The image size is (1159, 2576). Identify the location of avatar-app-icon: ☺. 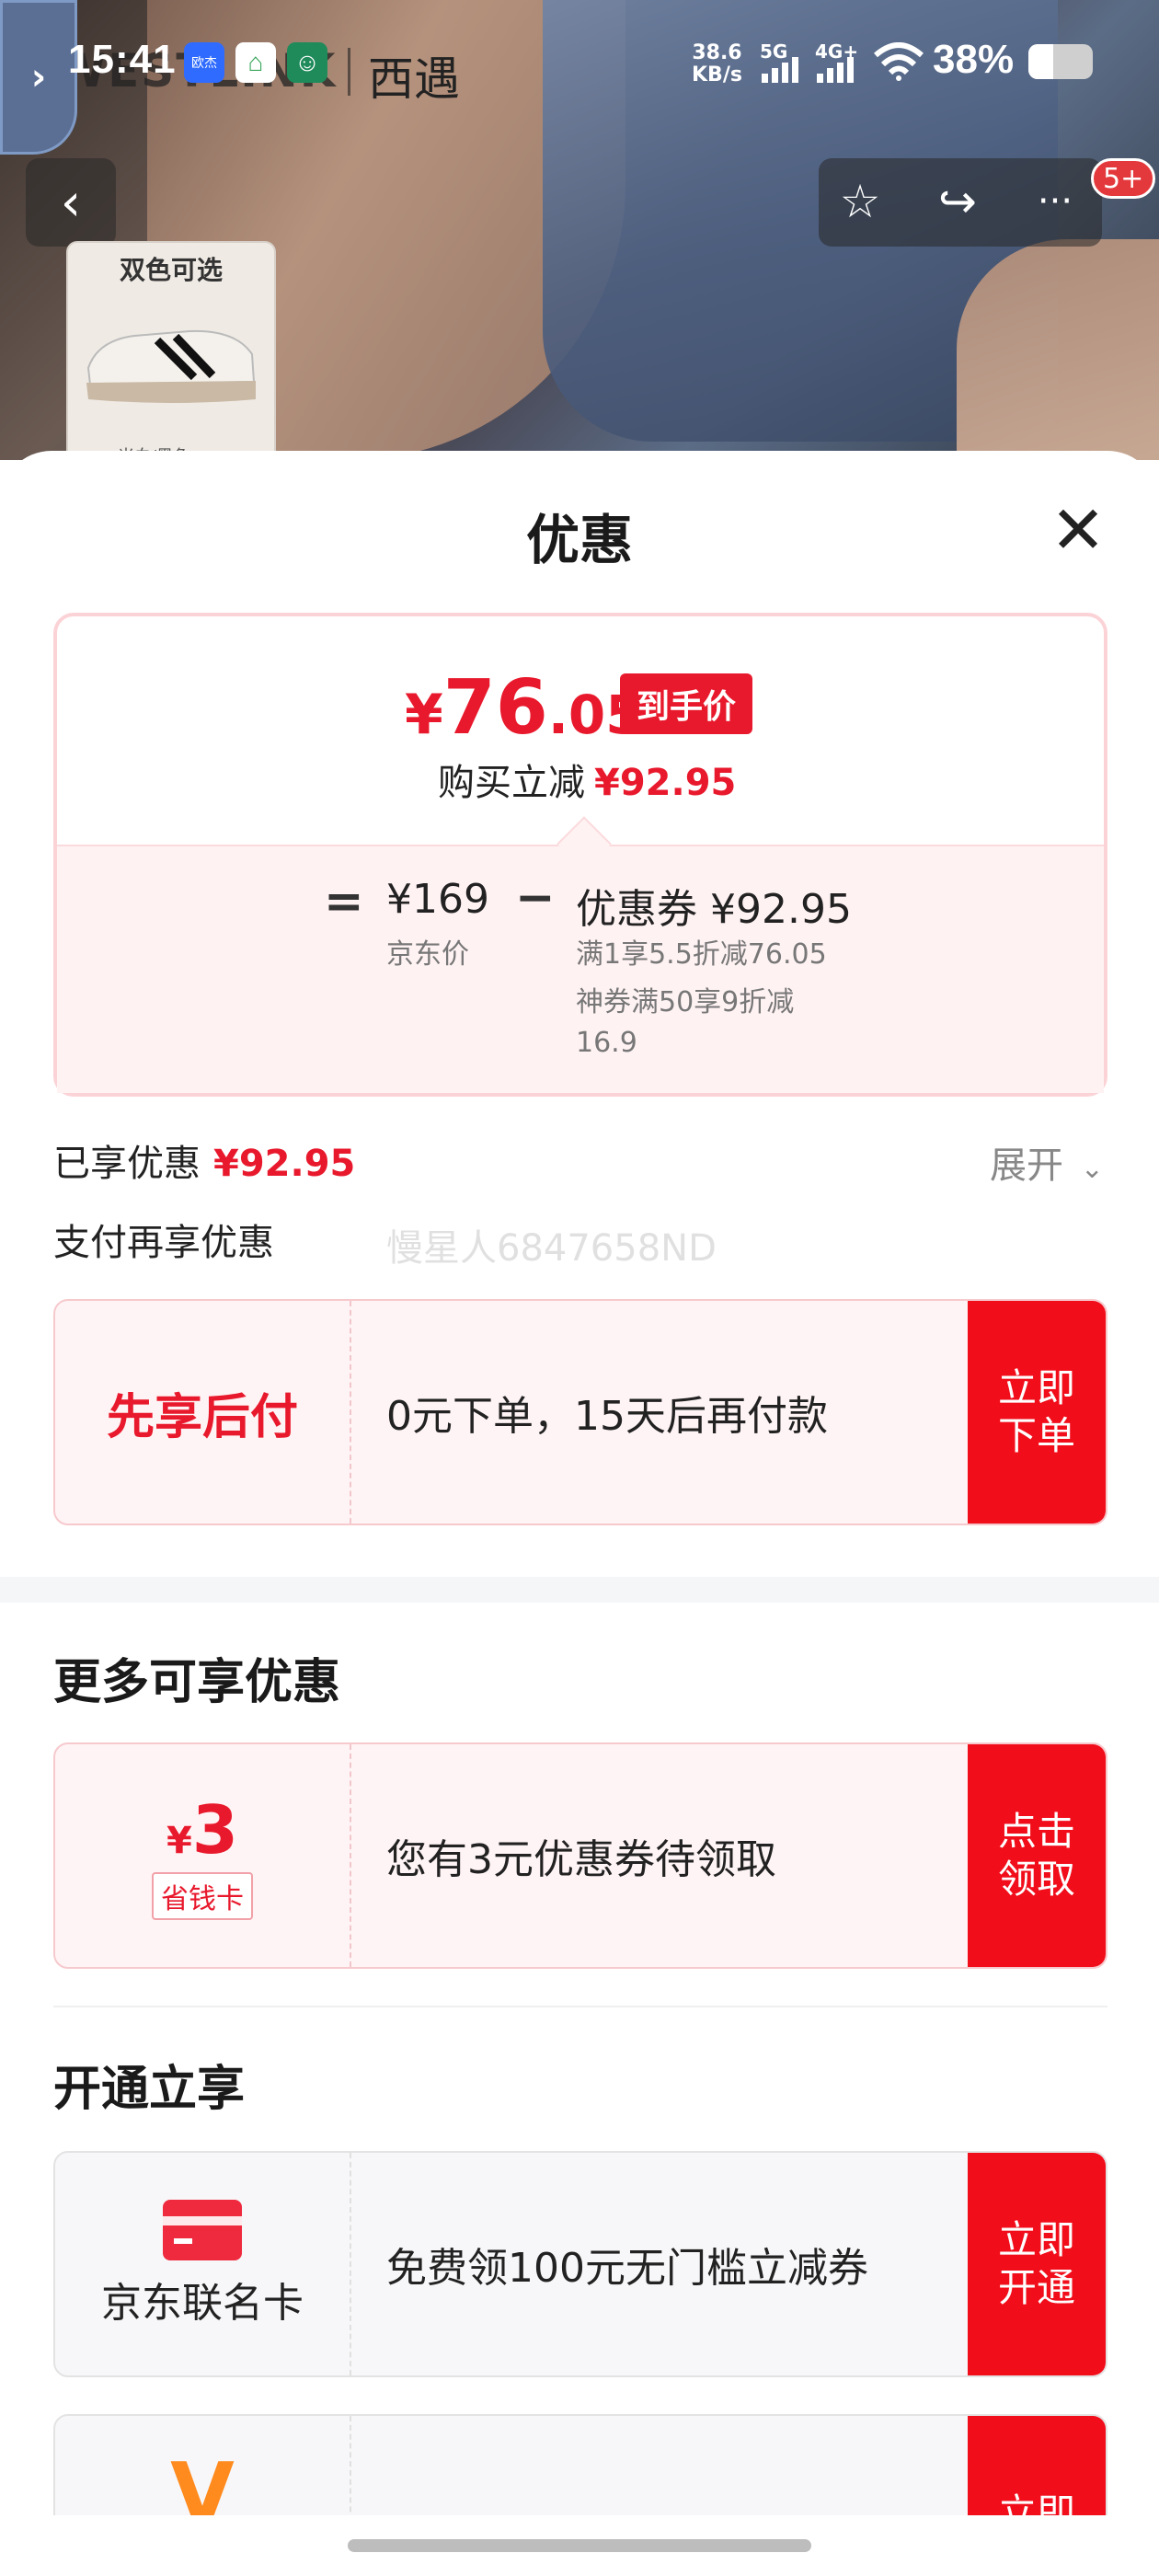
(307, 62).